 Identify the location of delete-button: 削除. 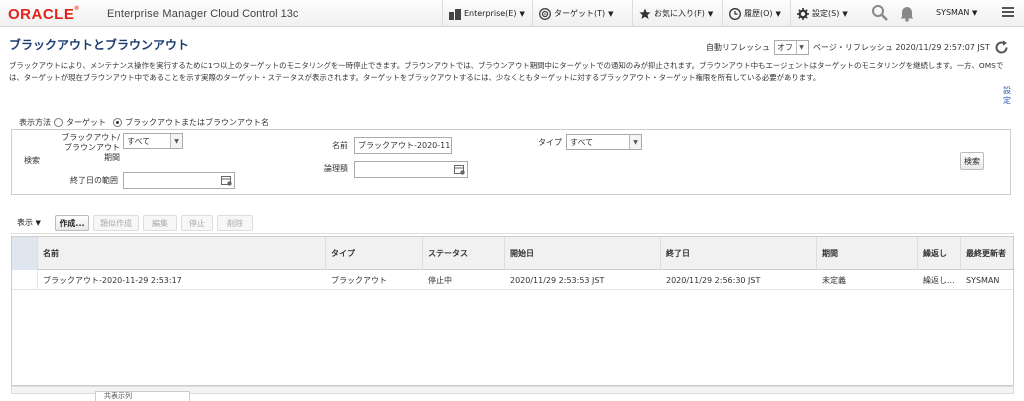
(235, 223).